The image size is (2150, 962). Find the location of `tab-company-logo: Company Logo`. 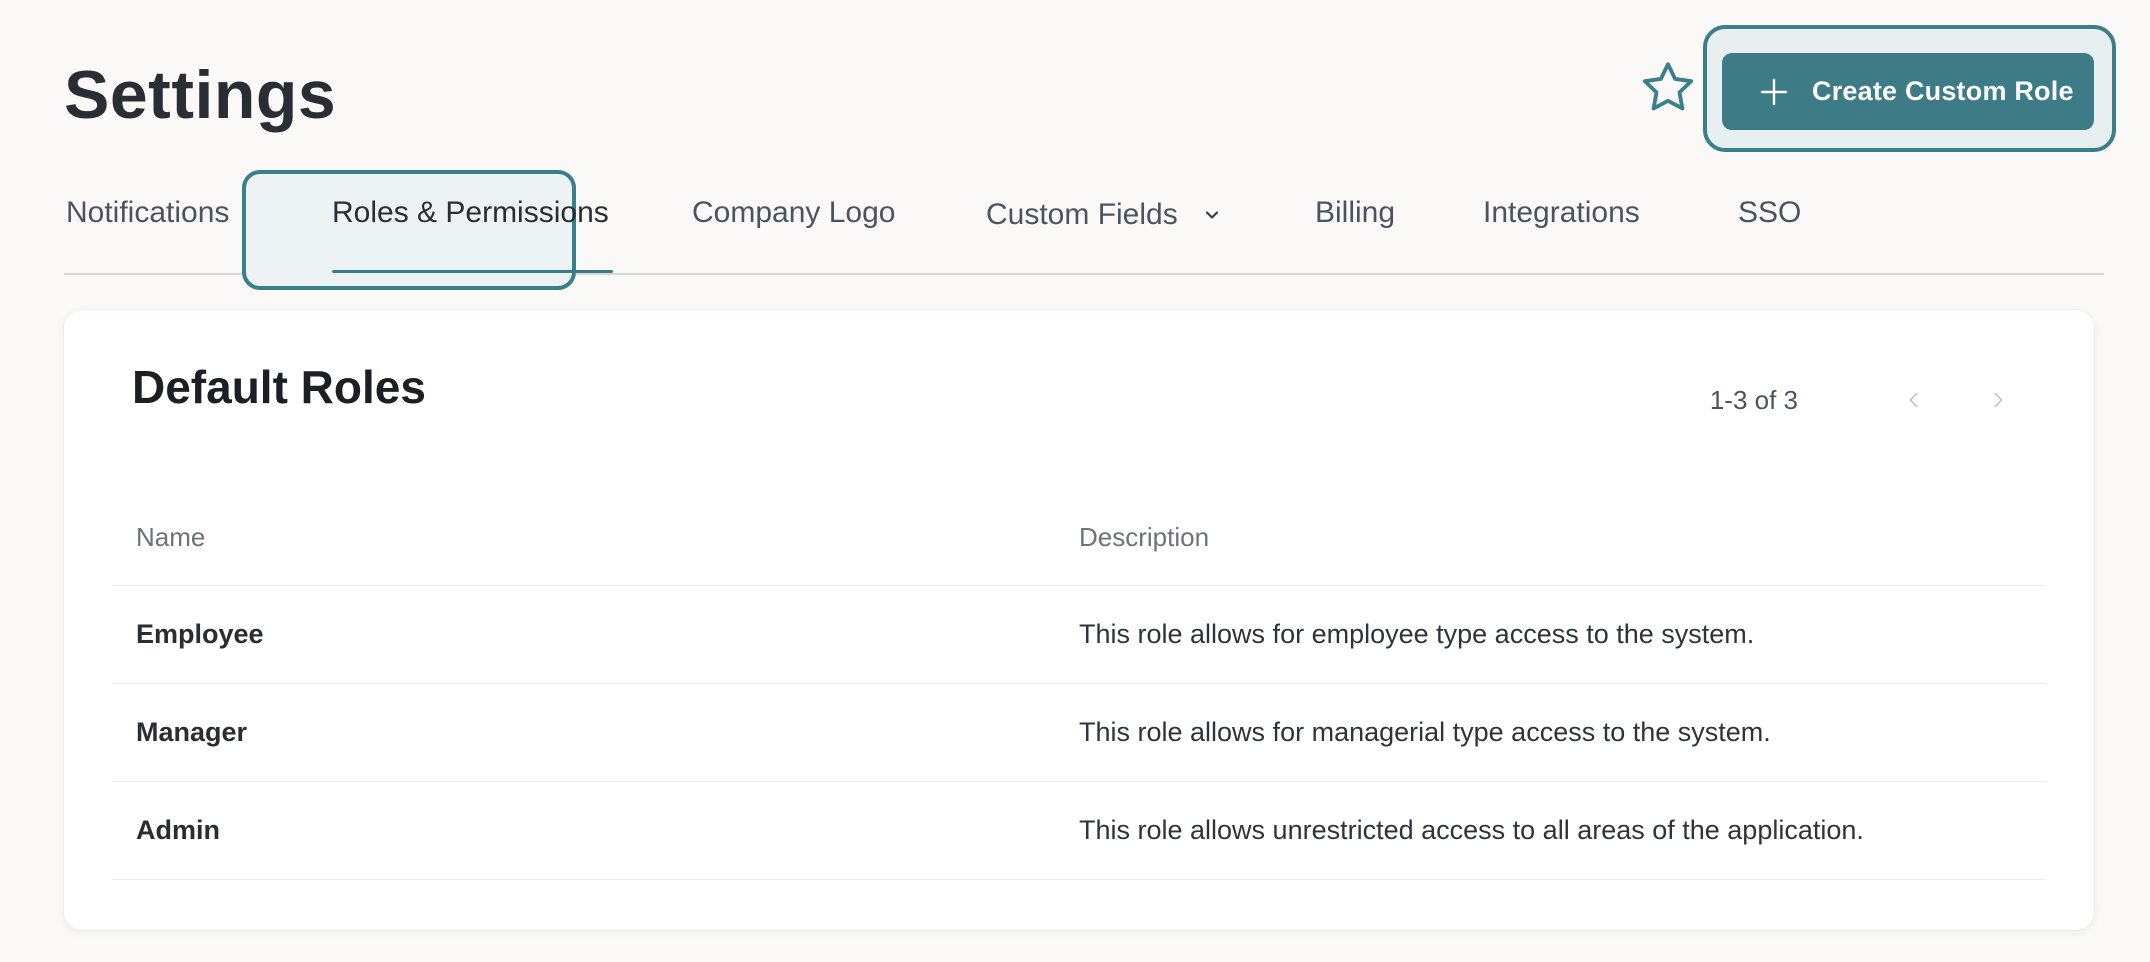

tab-company-logo: Company Logo is located at coordinates (793, 213).